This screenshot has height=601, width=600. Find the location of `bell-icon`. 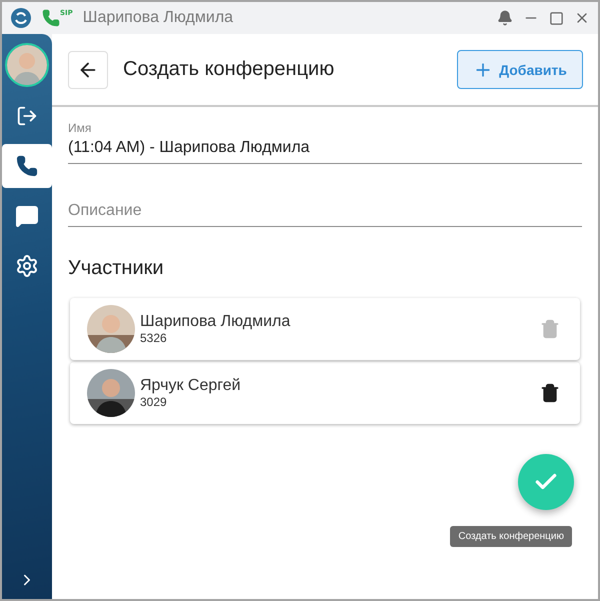

bell-icon is located at coordinates (505, 18).